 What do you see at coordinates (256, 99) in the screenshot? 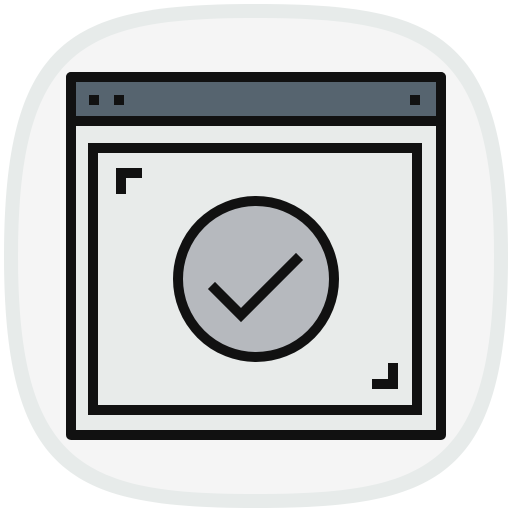
I see `window-titlebar` at bounding box center [256, 99].